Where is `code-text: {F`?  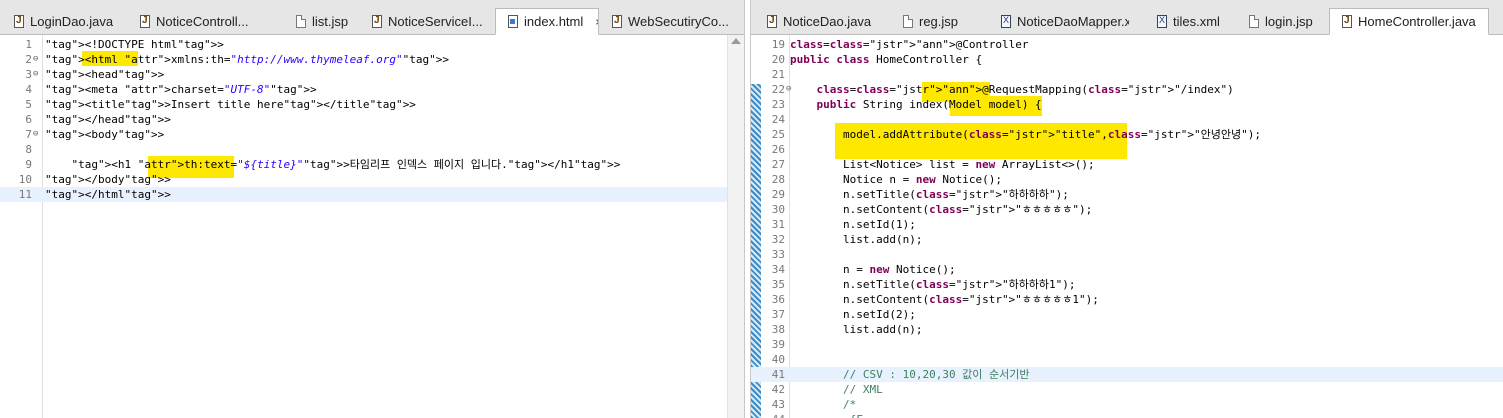 code-text: {F is located at coordinates (826, 415).